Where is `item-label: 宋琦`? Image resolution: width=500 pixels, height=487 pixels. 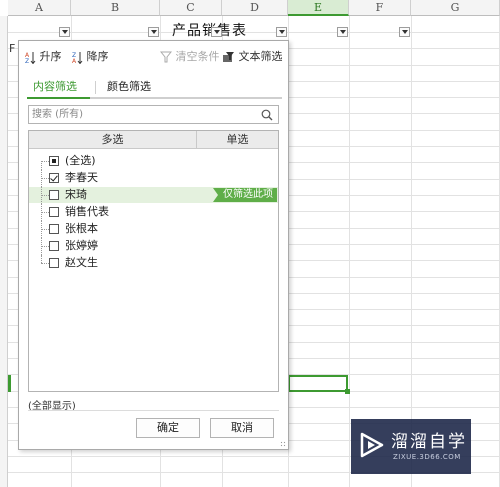
item-label: 宋琦 is located at coordinates (76, 194).